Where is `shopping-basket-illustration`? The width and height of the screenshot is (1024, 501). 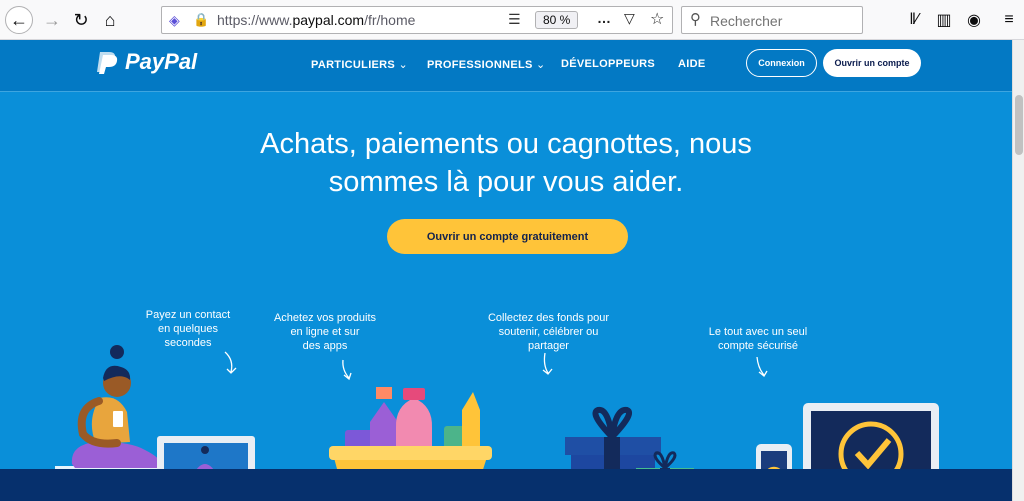
shopping-basket-illustration is located at coordinates (410, 431).